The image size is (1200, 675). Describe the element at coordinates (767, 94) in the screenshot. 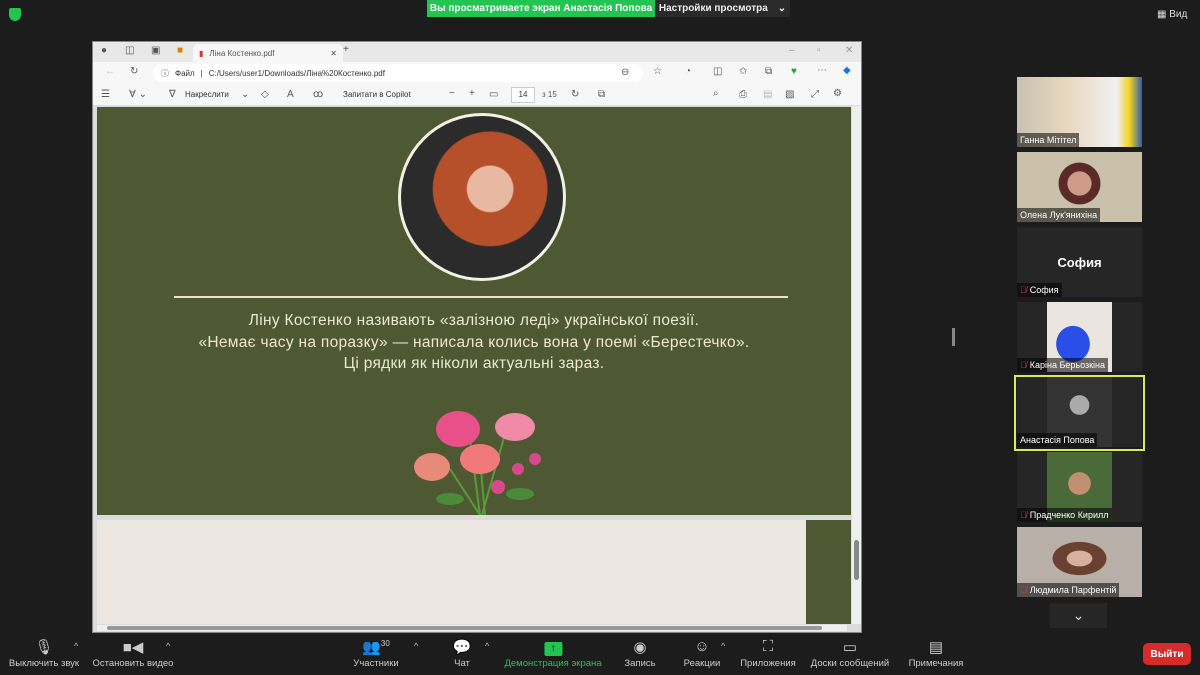

I see `save-icon: ▤` at that location.